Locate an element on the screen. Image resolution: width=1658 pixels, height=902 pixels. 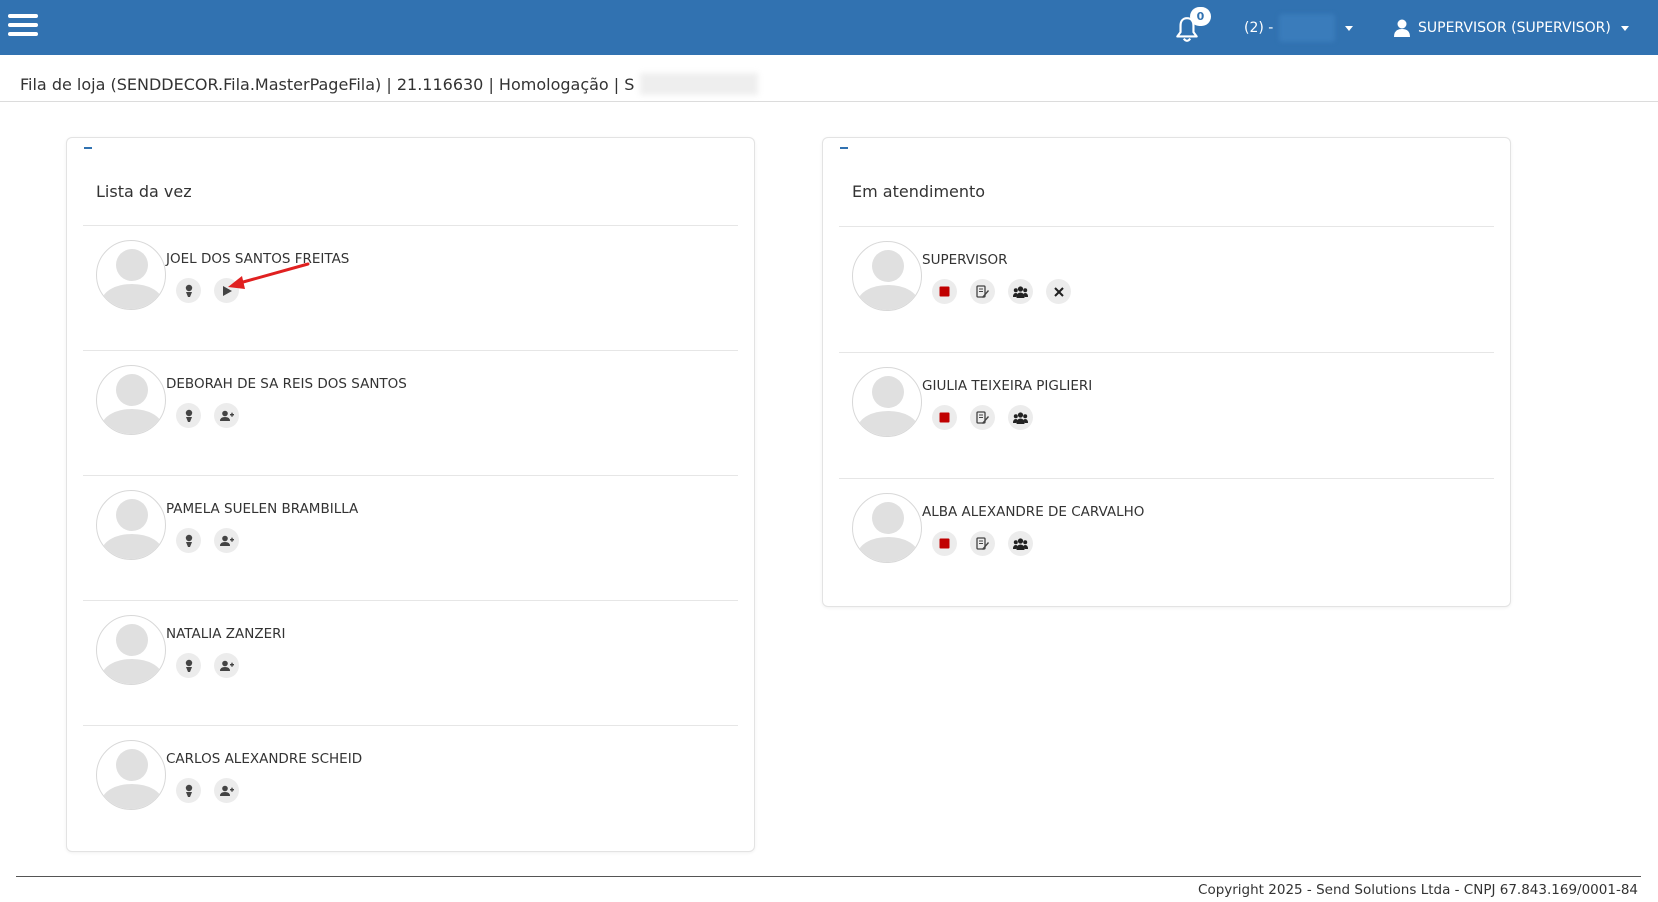
store-selector-label: (2) - is located at coordinates (1259, 28).